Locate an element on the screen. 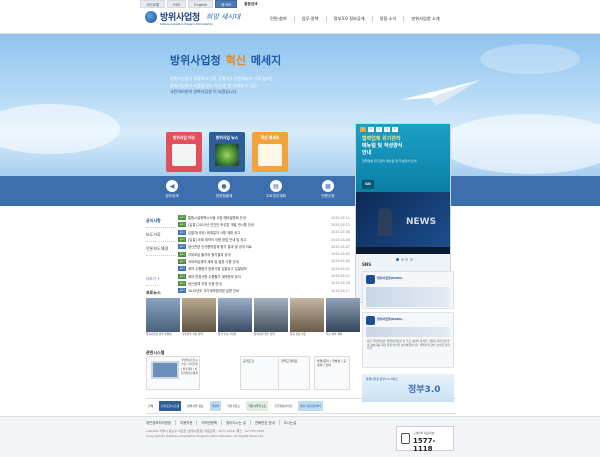 The width and height of the screenshot is (600, 457). promo-page-2: 2 is located at coordinates (371, 129).